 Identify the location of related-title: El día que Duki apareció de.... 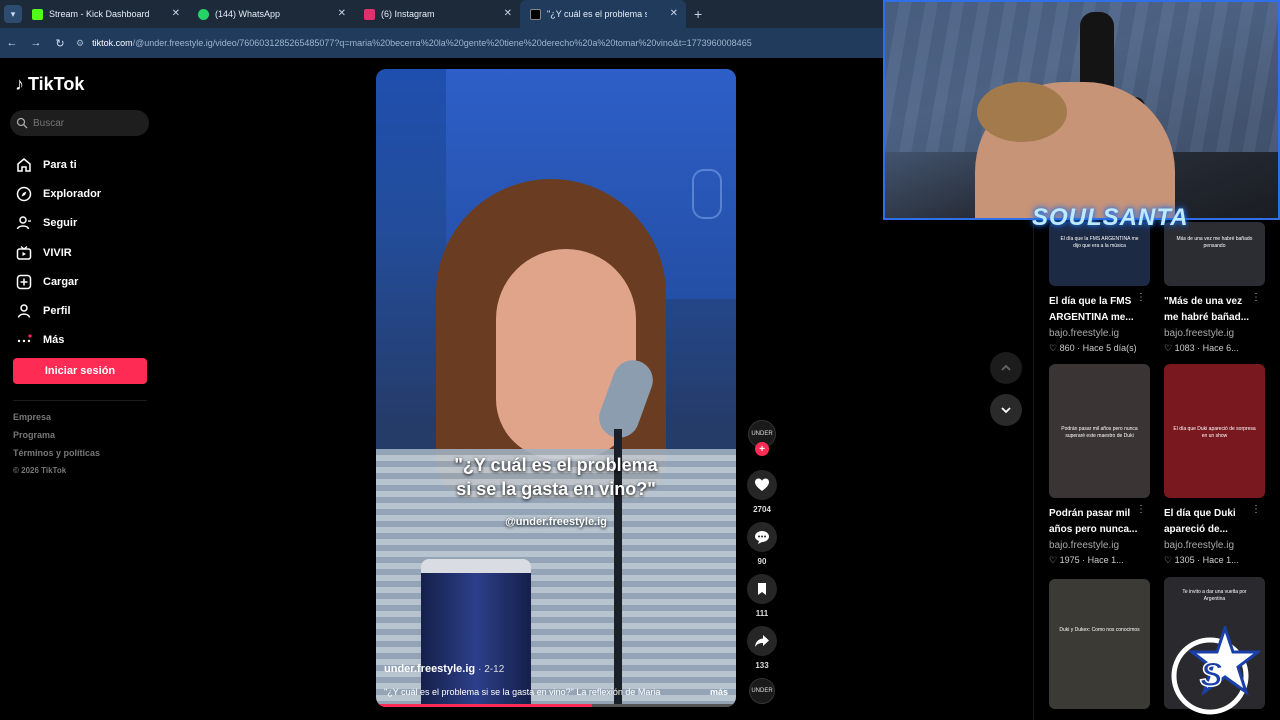
(1200, 521).